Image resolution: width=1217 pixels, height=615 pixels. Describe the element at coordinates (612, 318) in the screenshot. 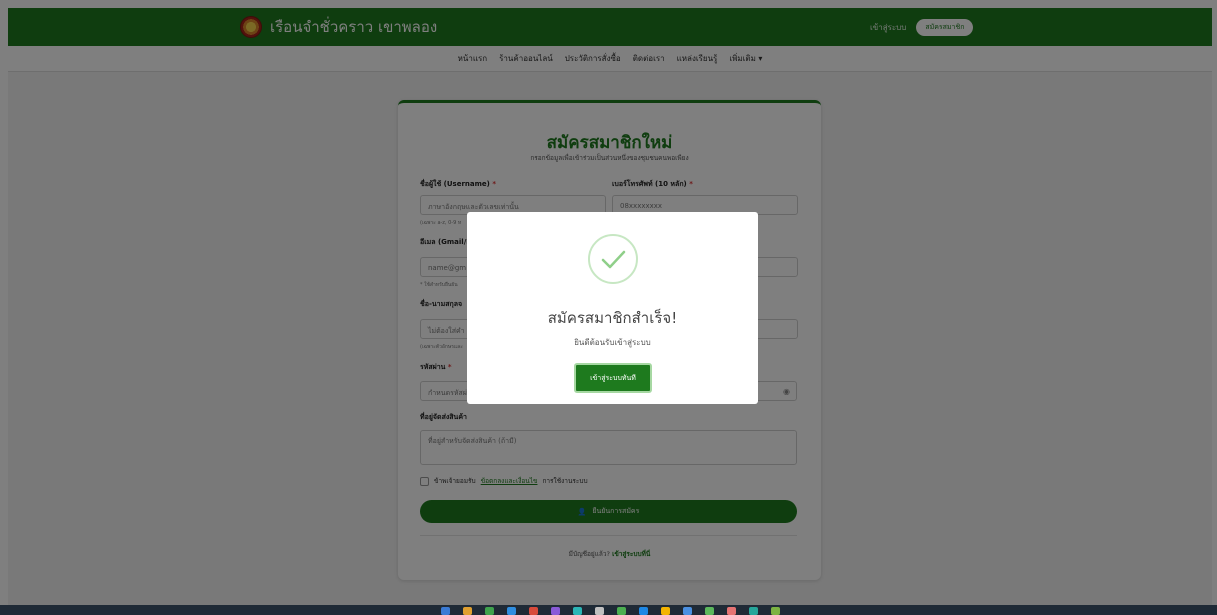

I see `modal-title: สมัครสมาชิกสำเร็จ!` at that location.